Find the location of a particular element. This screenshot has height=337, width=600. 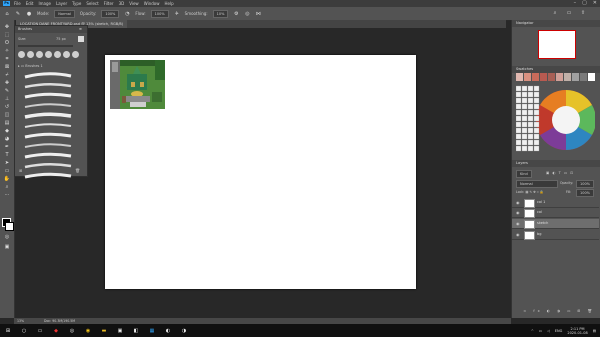

app-icon-11: ◐ is located at coordinates (168, 331).